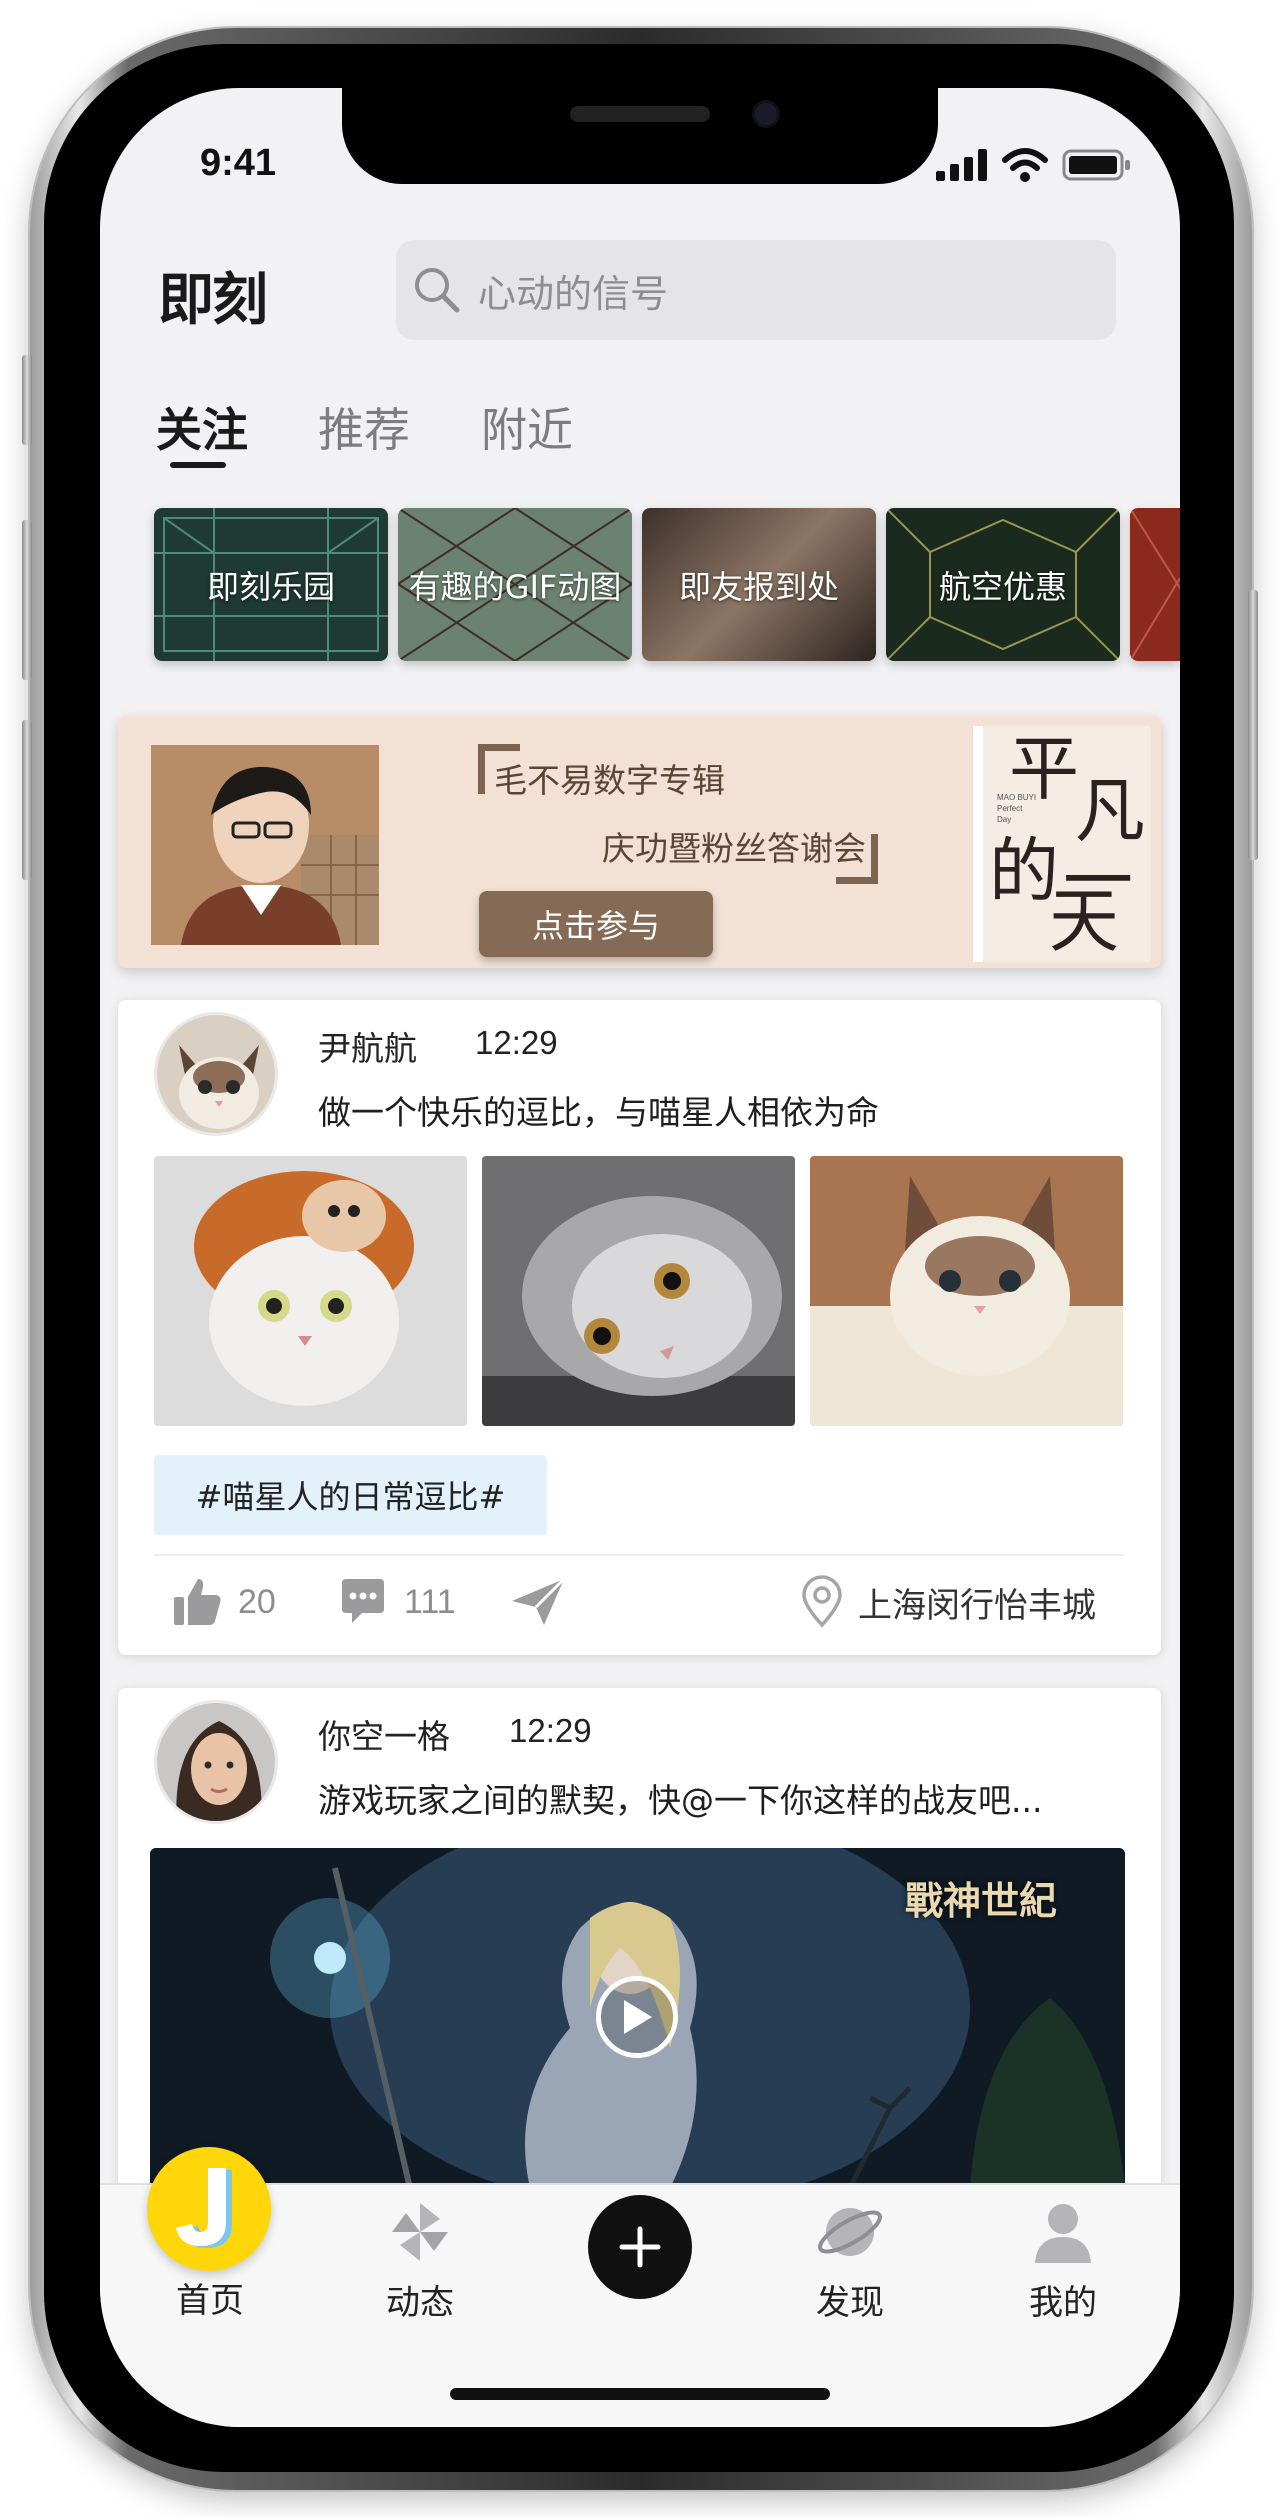 The image size is (1280, 2517). Describe the element at coordinates (640, 2394) in the screenshot. I see `home-indicator` at that location.